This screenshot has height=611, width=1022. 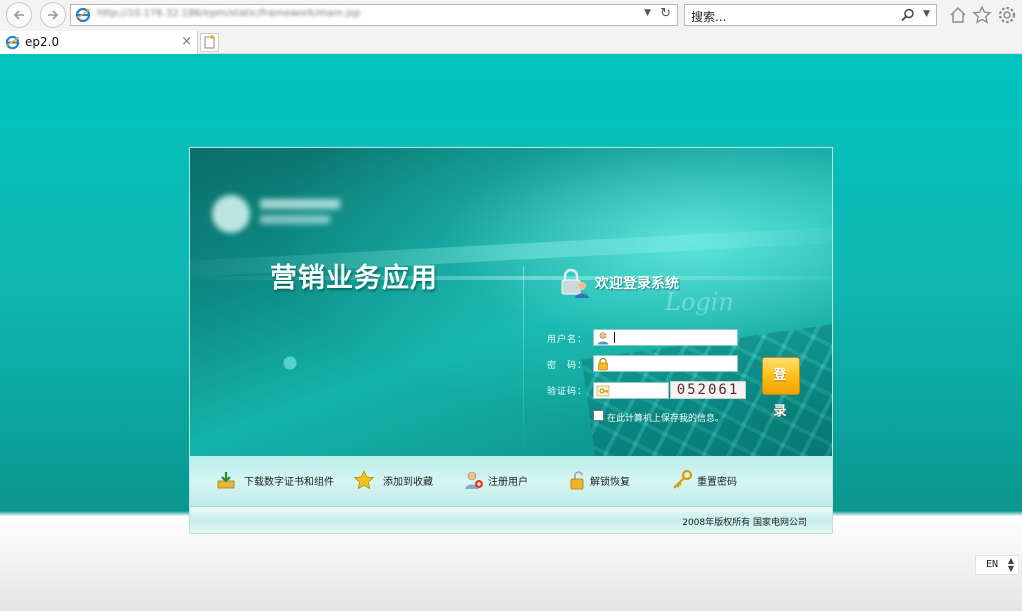 I want to click on user-add-icon, so click(x=474, y=480).